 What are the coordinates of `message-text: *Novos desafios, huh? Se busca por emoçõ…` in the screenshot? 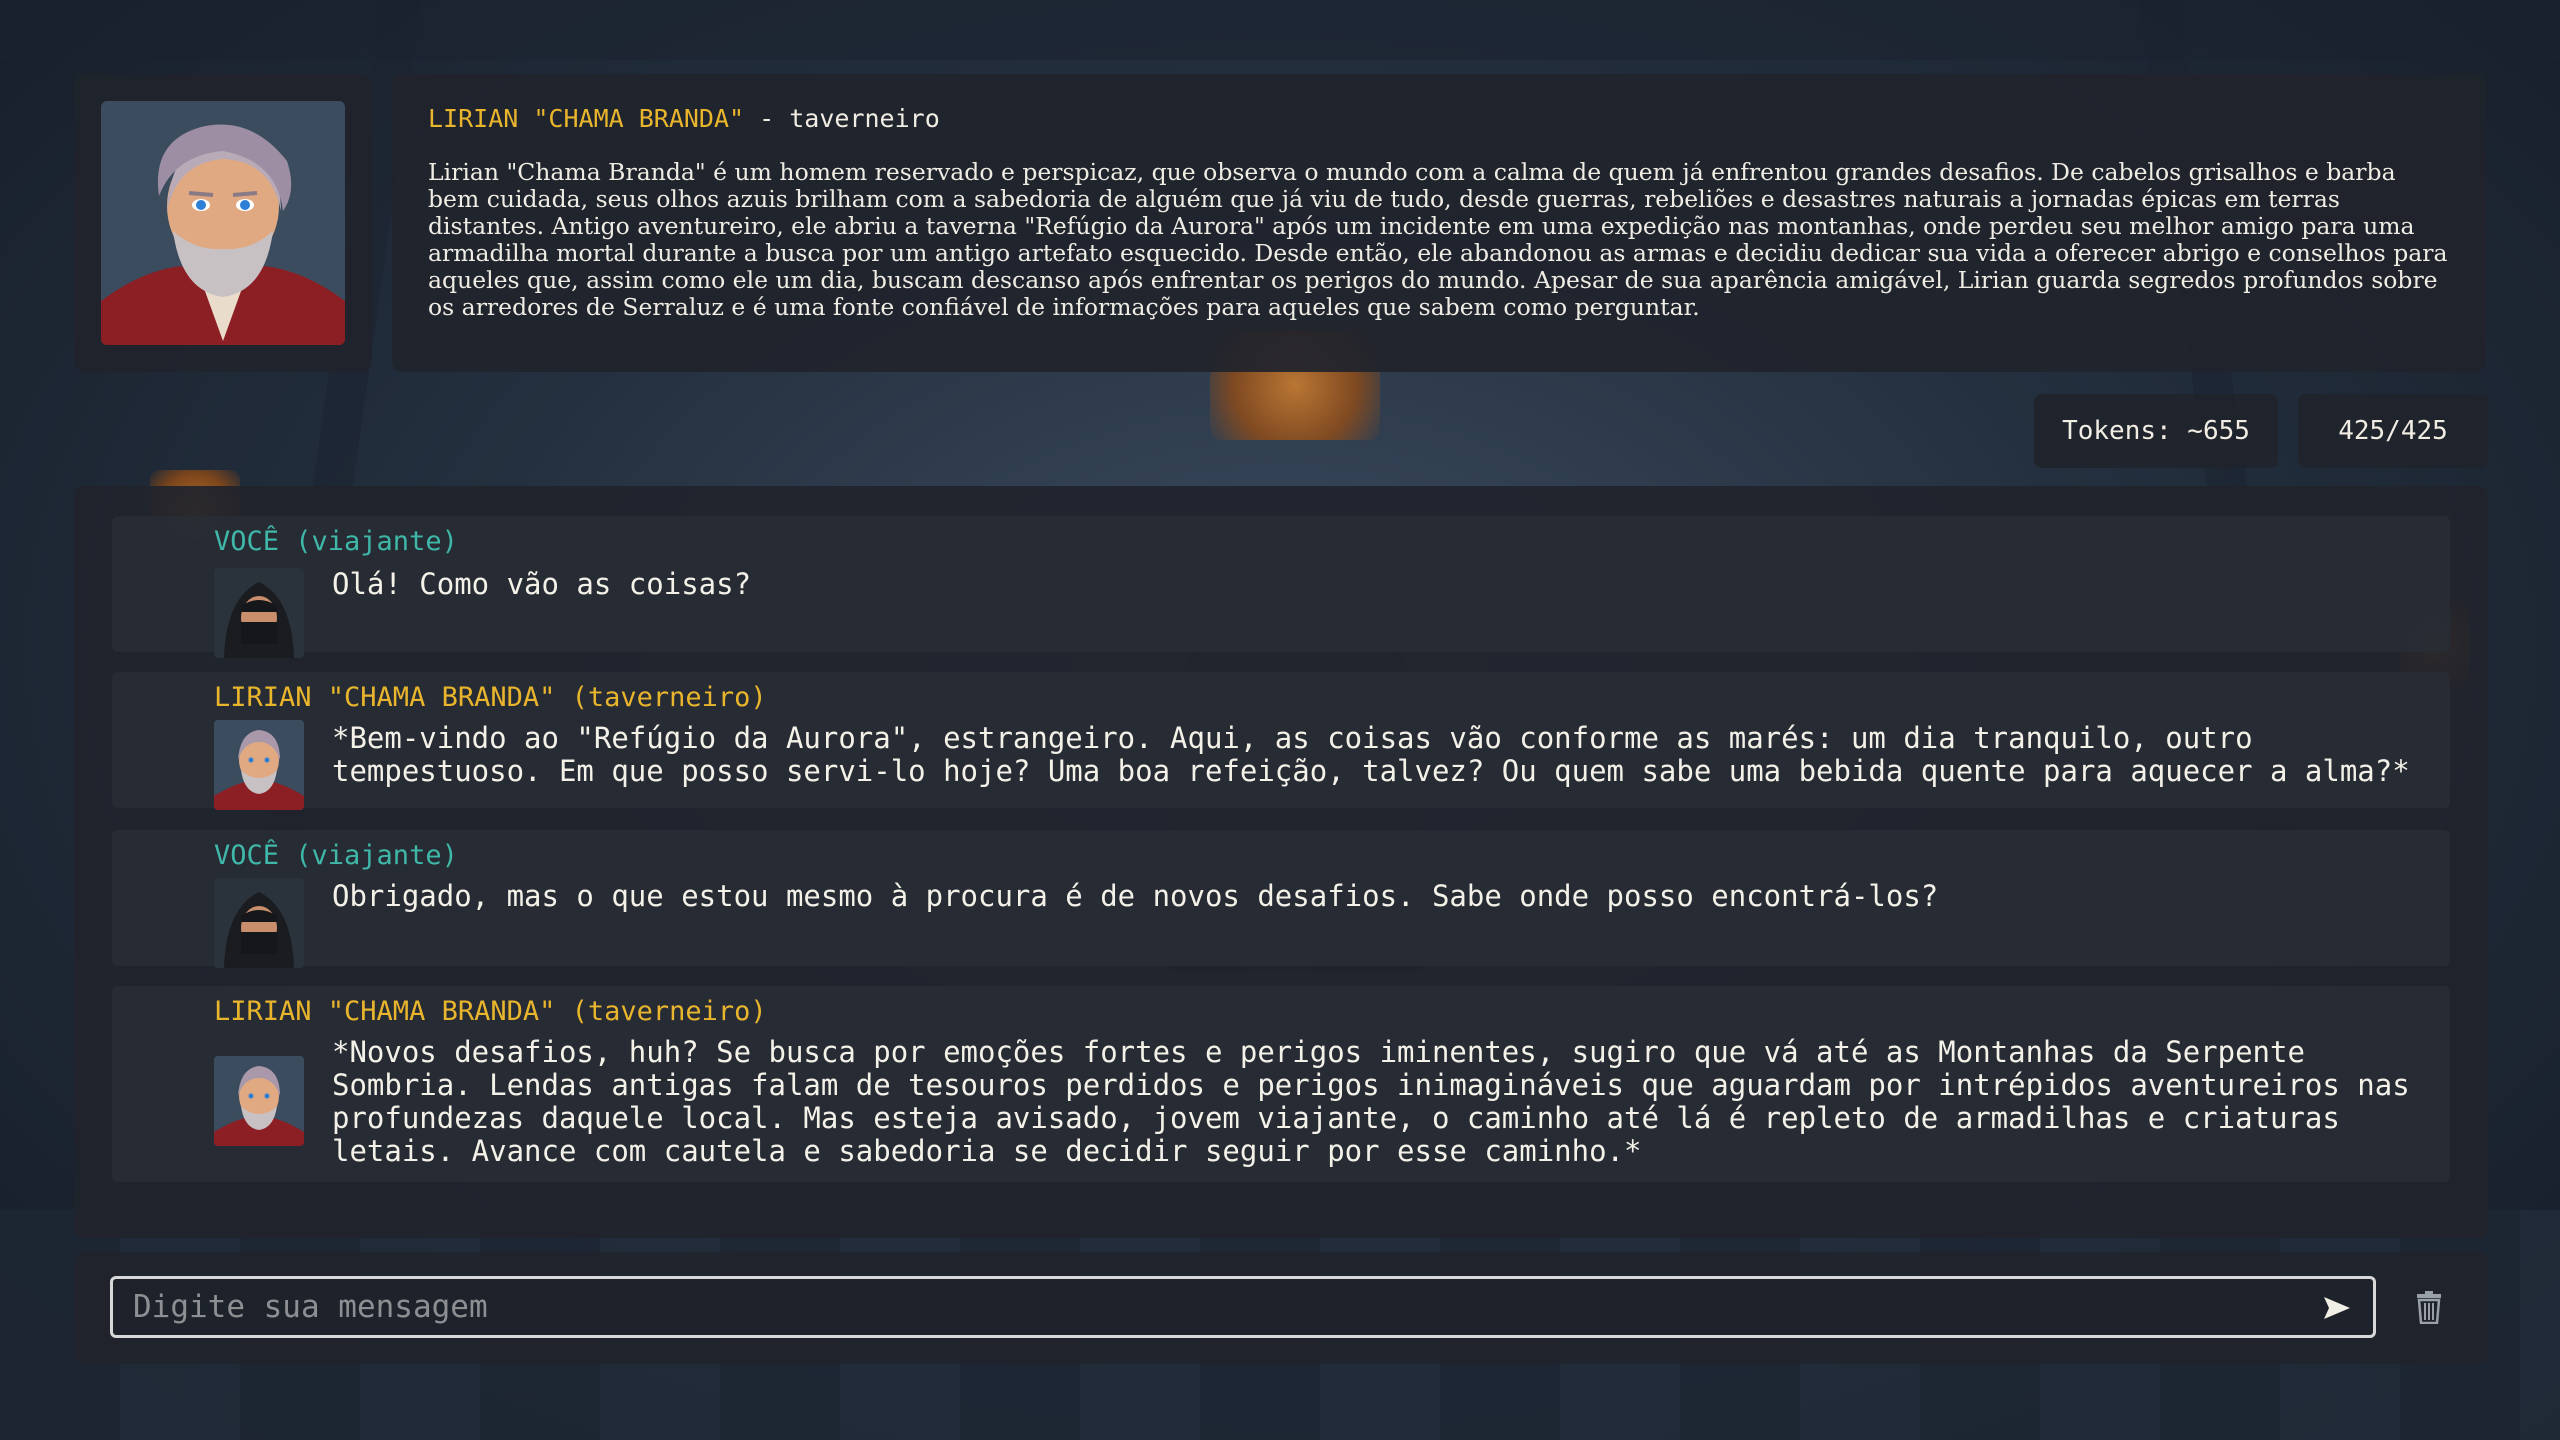 It's located at (1371, 1101).